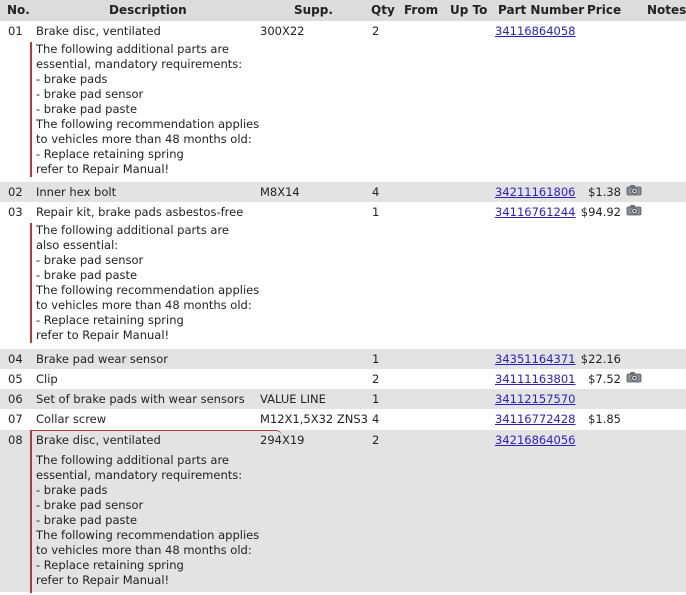 The height and width of the screenshot is (595, 686). Describe the element at coordinates (666, 10) in the screenshot. I see `header-notes: Notes` at that location.